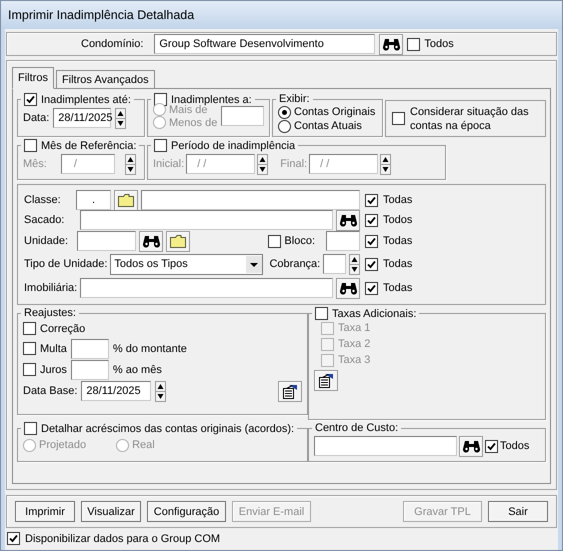 The width and height of the screenshot is (563, 551). Describe the element at coordinates (53, 348) in the screenshot. I see `checkbox-label: Multa` at that location.